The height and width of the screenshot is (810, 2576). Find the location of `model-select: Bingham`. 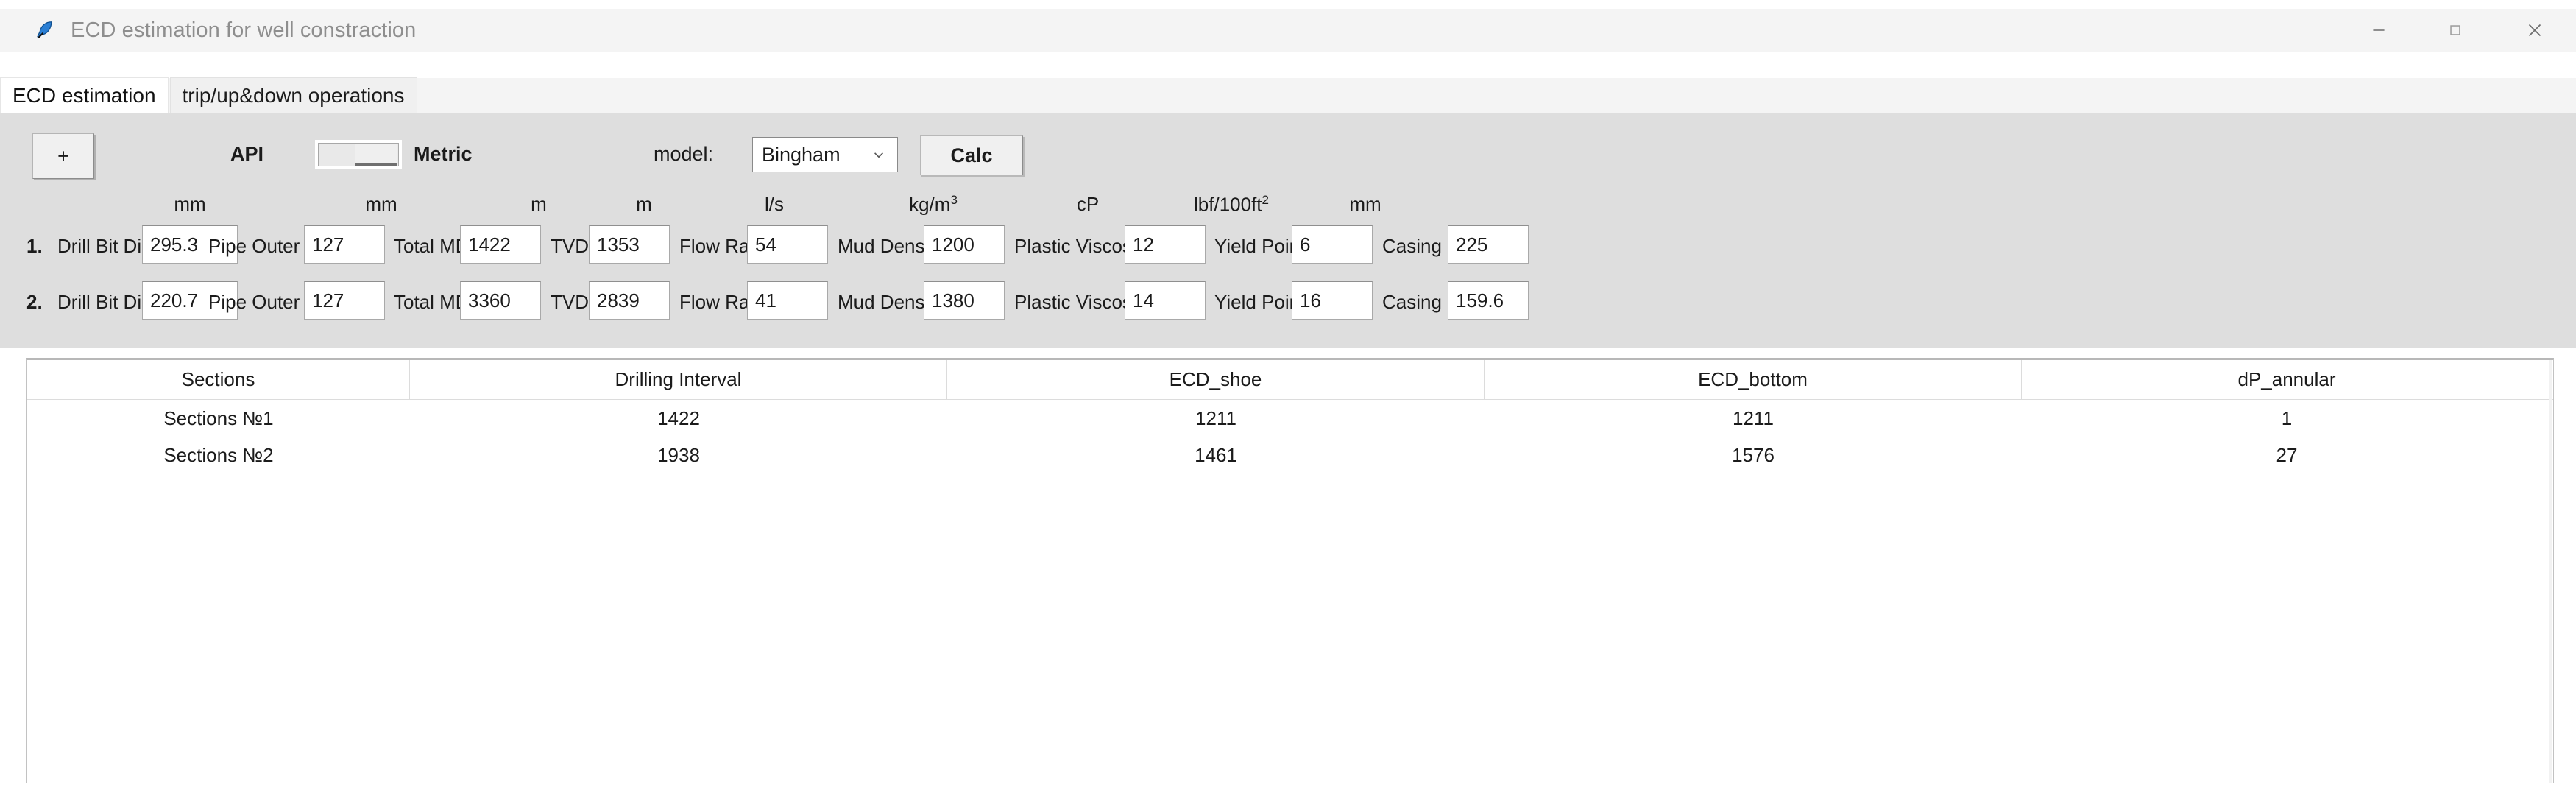

model-select: Bingham is located at coordinates (825, 154).